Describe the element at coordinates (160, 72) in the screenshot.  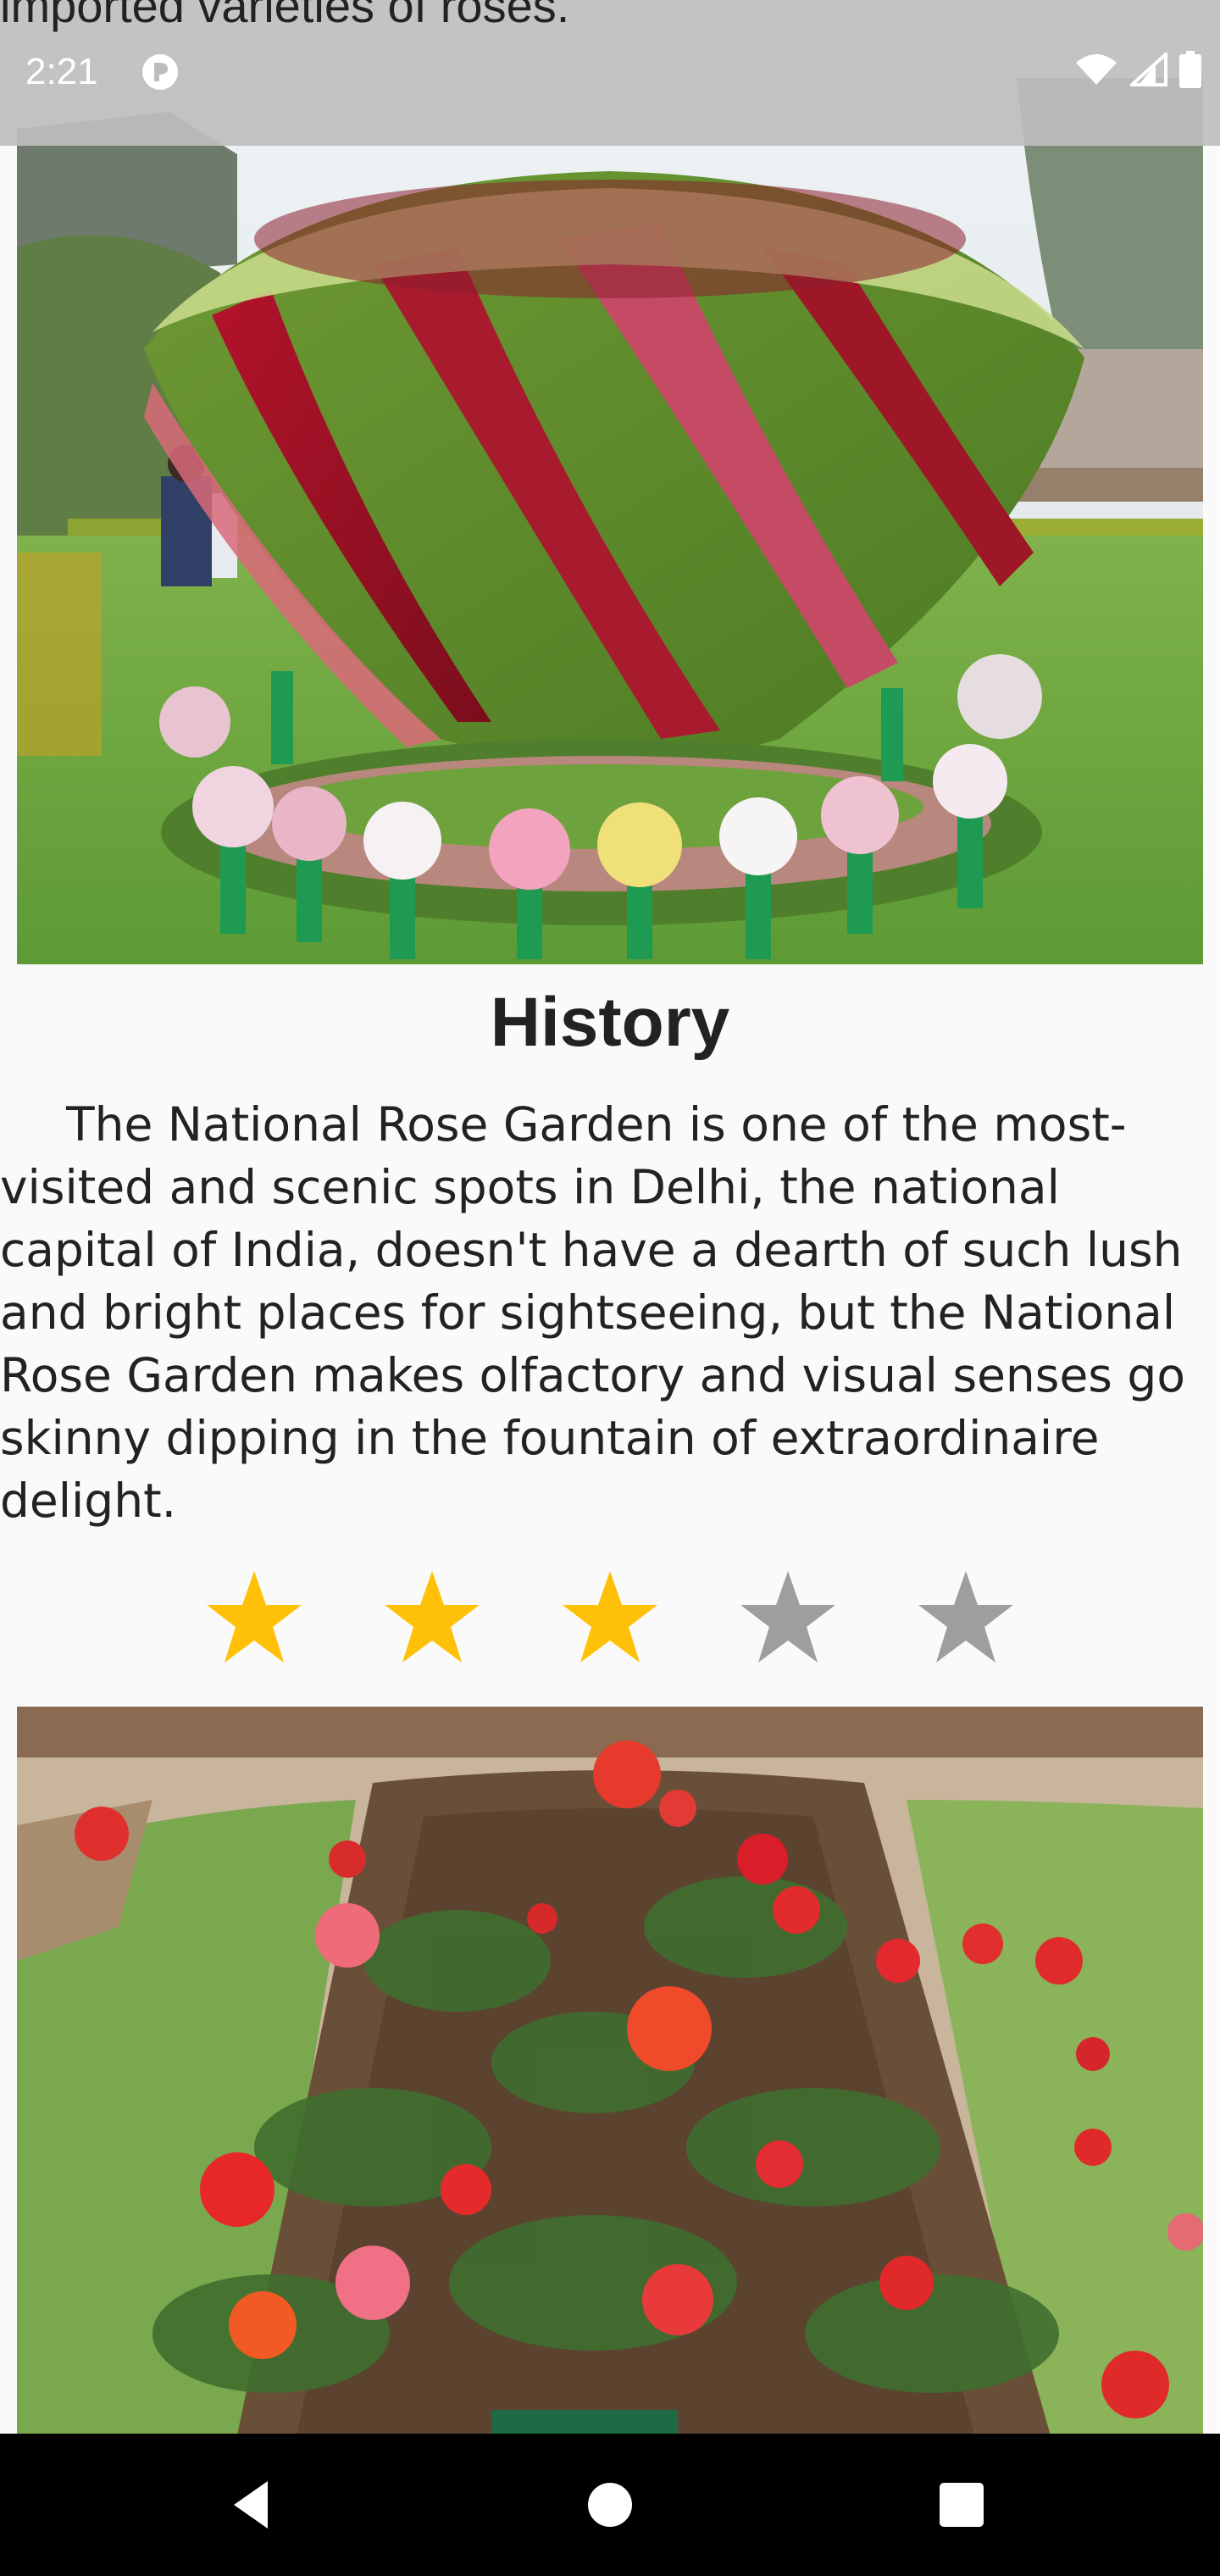
I see `notification-icon` at that location.